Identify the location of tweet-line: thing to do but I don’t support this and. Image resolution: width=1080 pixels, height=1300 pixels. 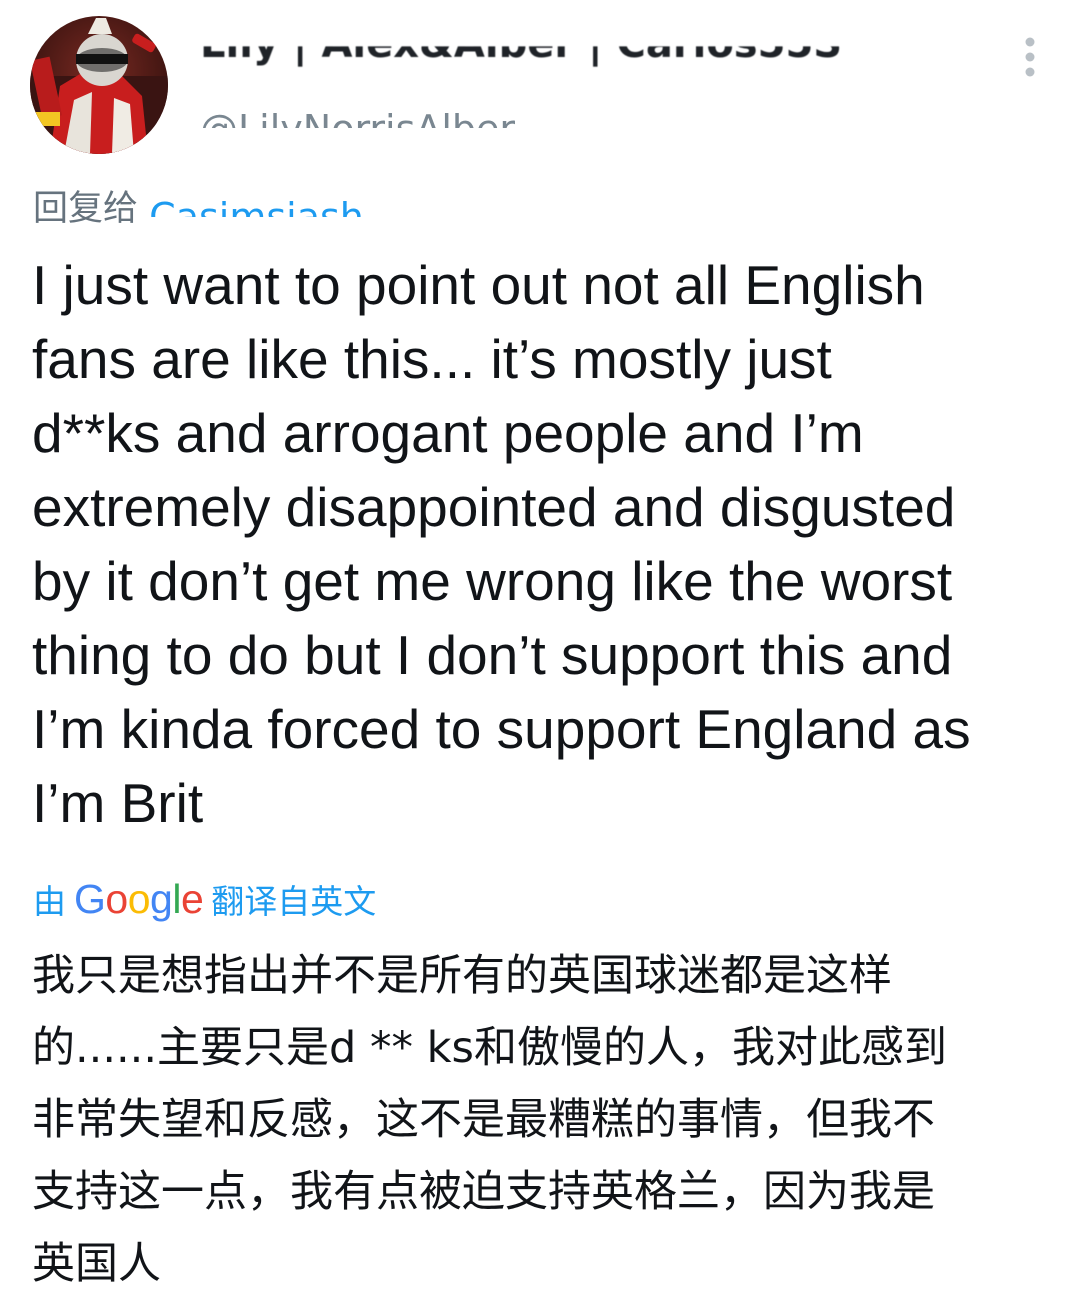
(492, 655).